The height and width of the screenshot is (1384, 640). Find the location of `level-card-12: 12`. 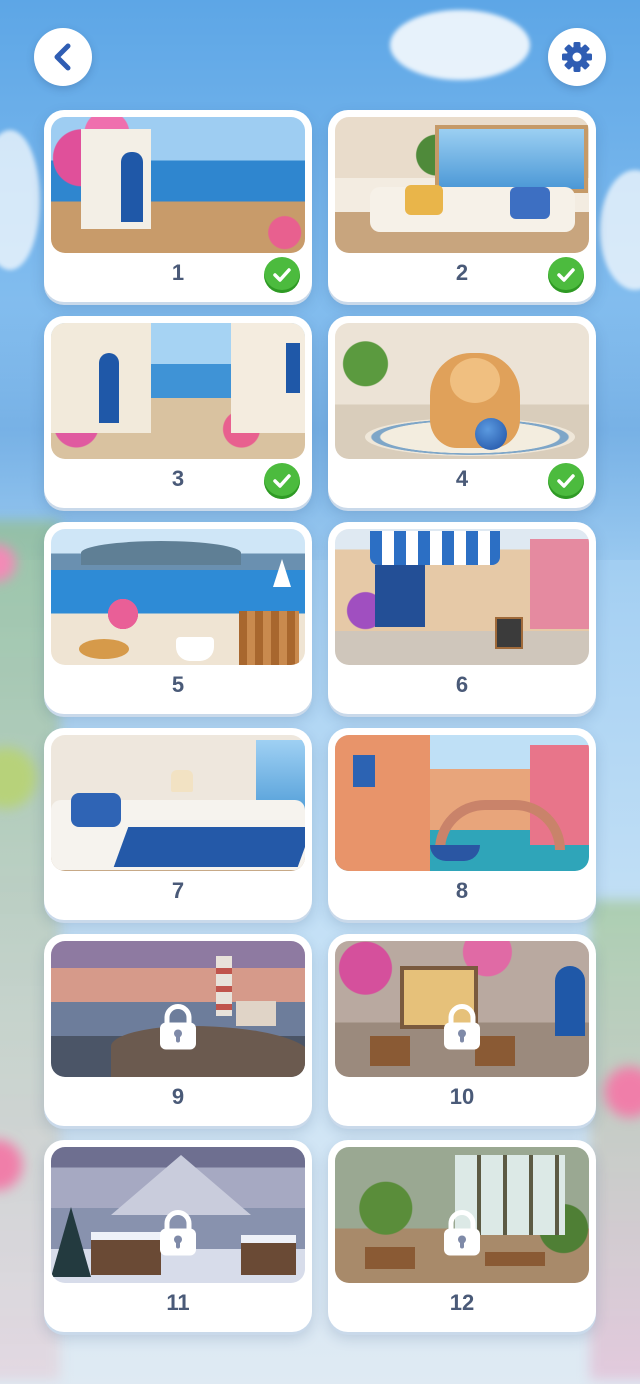

level-card-12: 12 is located at coordinates (462, 1236).